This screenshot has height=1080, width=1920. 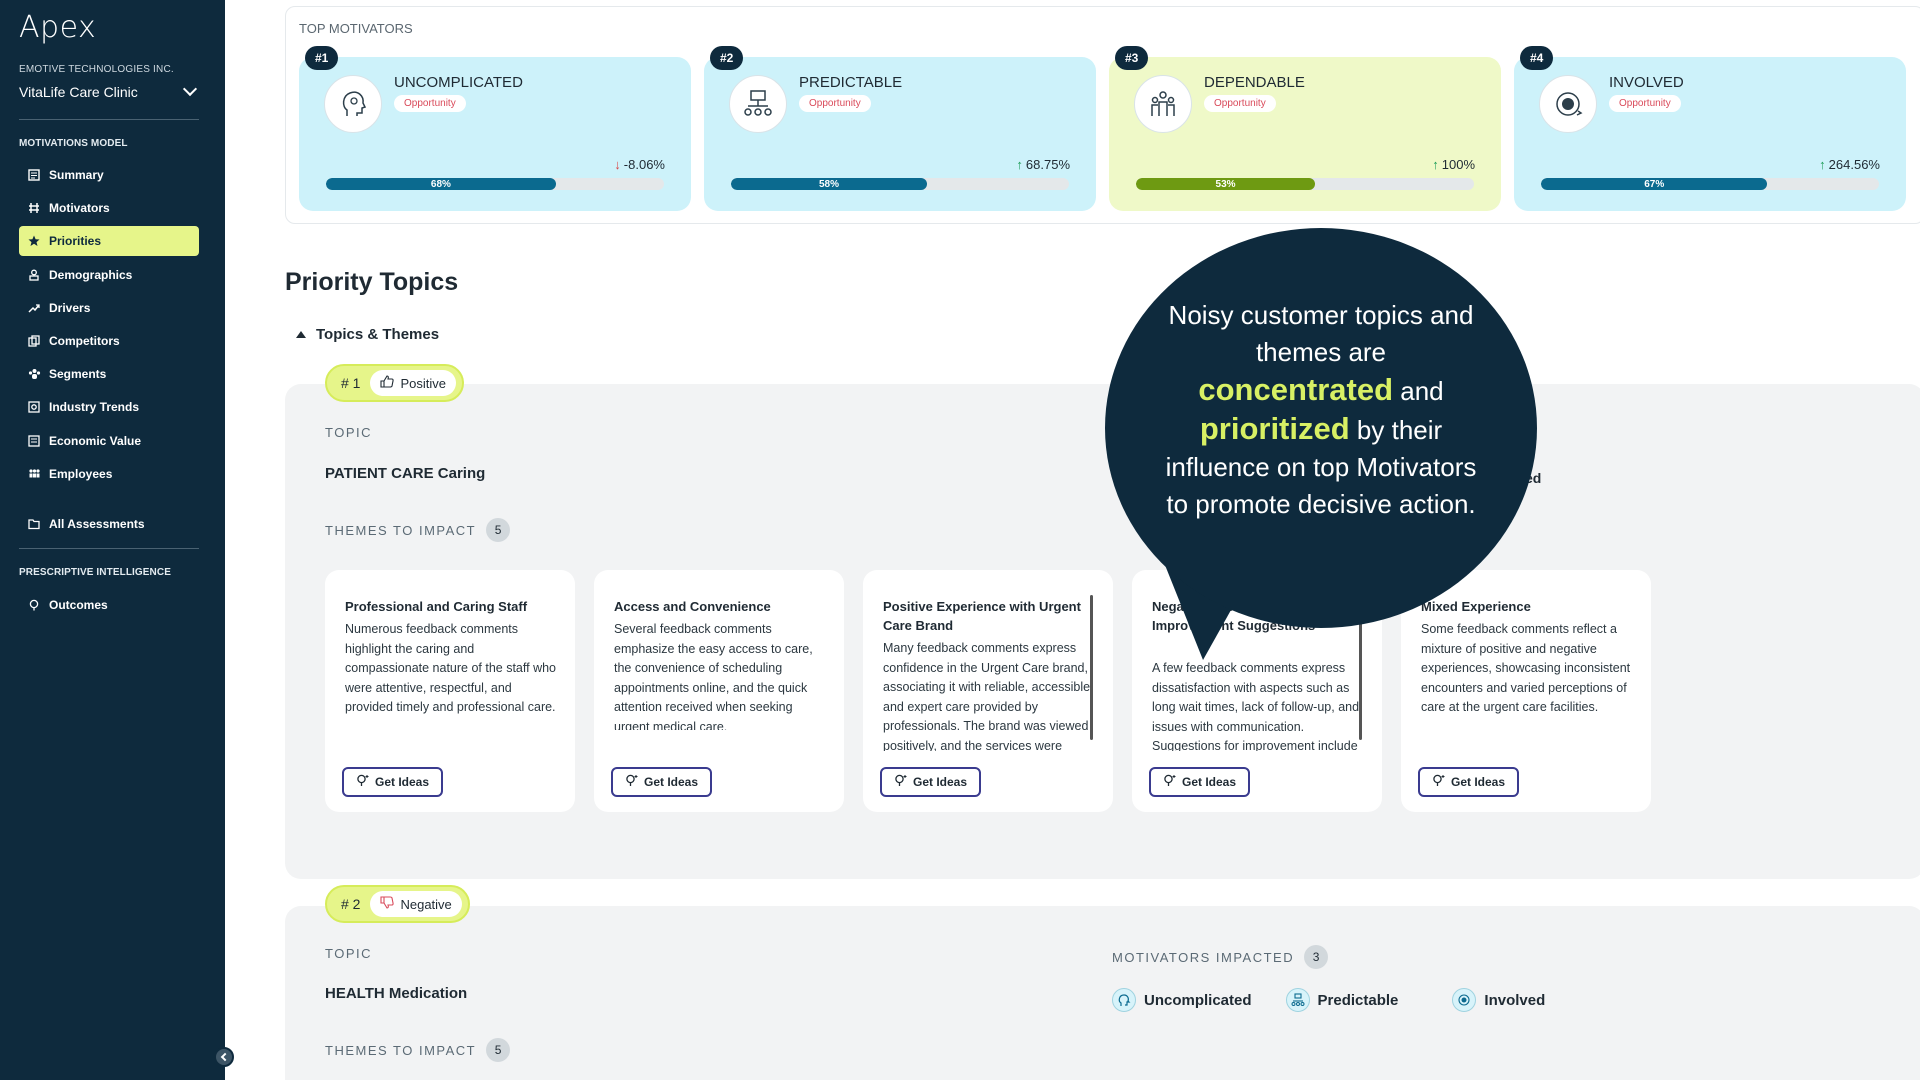 What do you see at coordinates (1849, 164) in the screenshot?
I see `change-indicator: ↑ 264.56%` at bounding box center [1849, 164].